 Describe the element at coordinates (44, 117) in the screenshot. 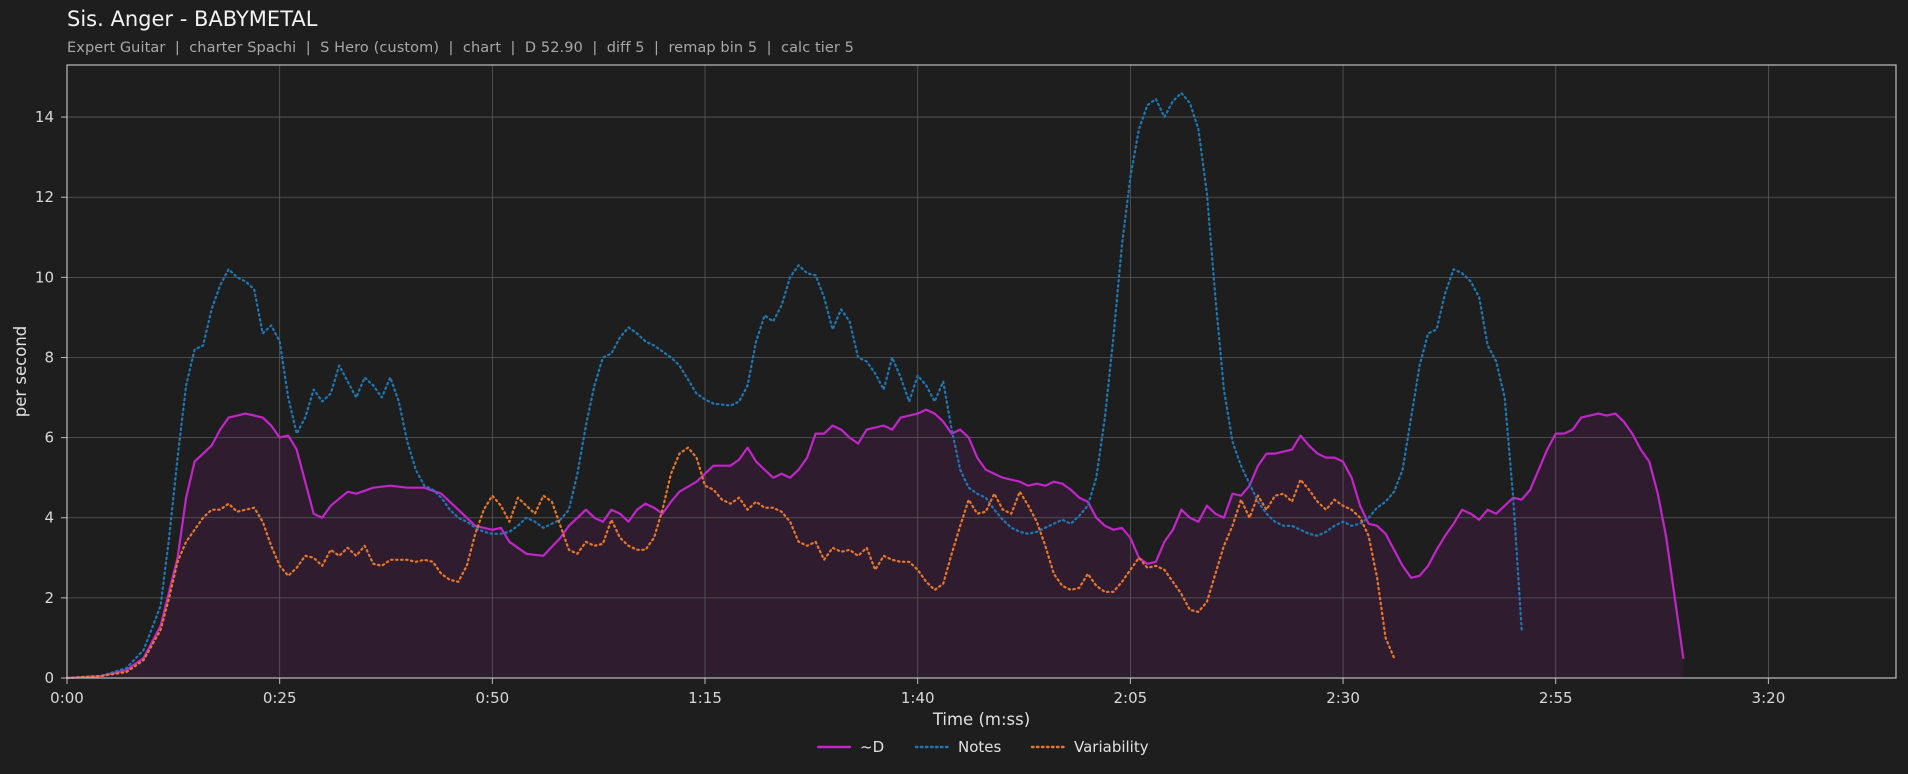

I see `y-tick-label: 14` at that location.